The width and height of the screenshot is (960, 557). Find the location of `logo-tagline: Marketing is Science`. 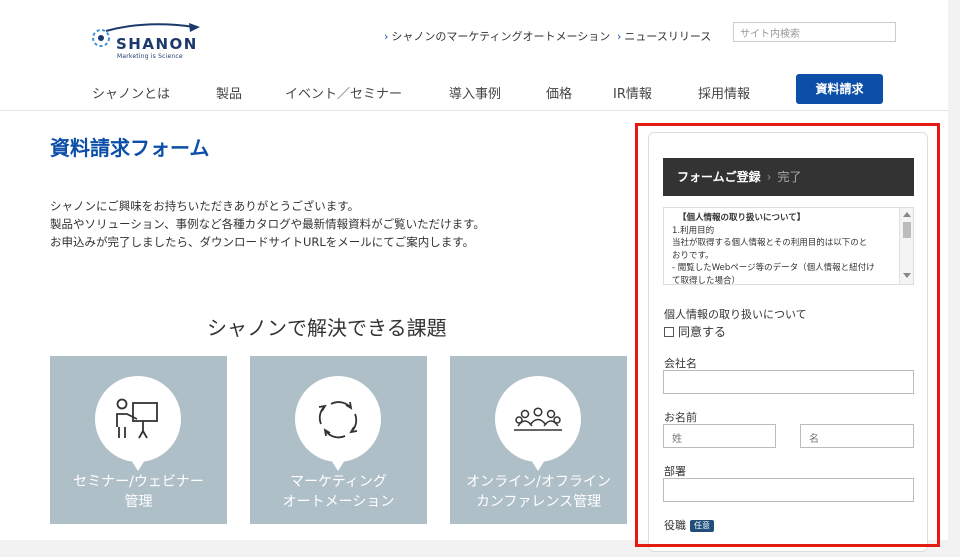

logo-tagline: Marketing is Science is located at coordinates (150, 56).